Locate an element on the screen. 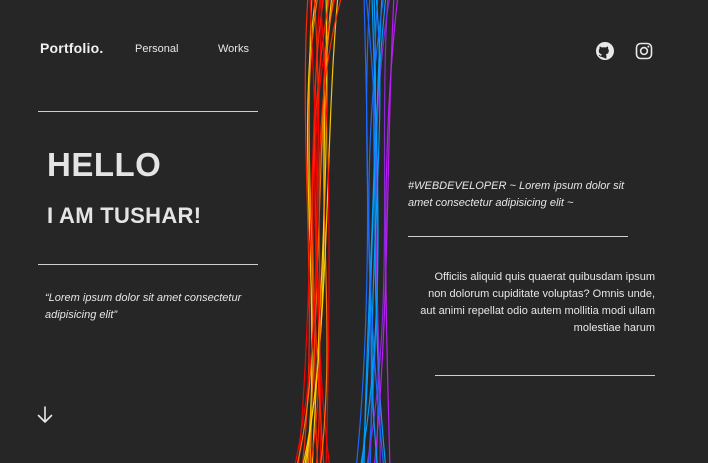  nav-link-personal: Personal is located at coordinates (156, 49).